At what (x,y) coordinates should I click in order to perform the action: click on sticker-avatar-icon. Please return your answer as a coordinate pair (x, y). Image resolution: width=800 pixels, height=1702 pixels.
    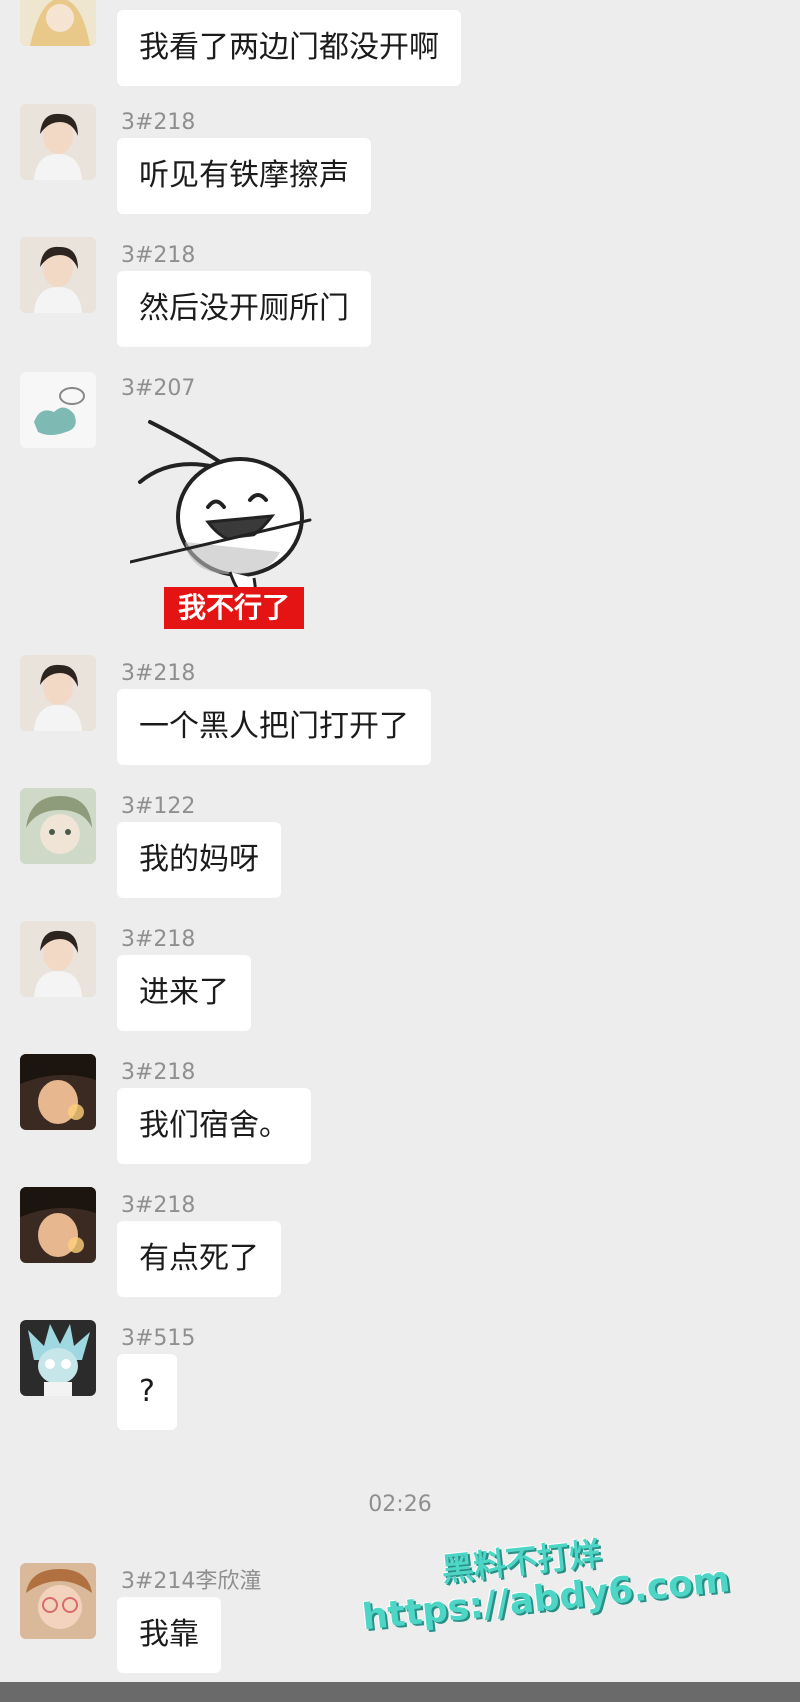
    Looking at the image, I should click on (58, 410).